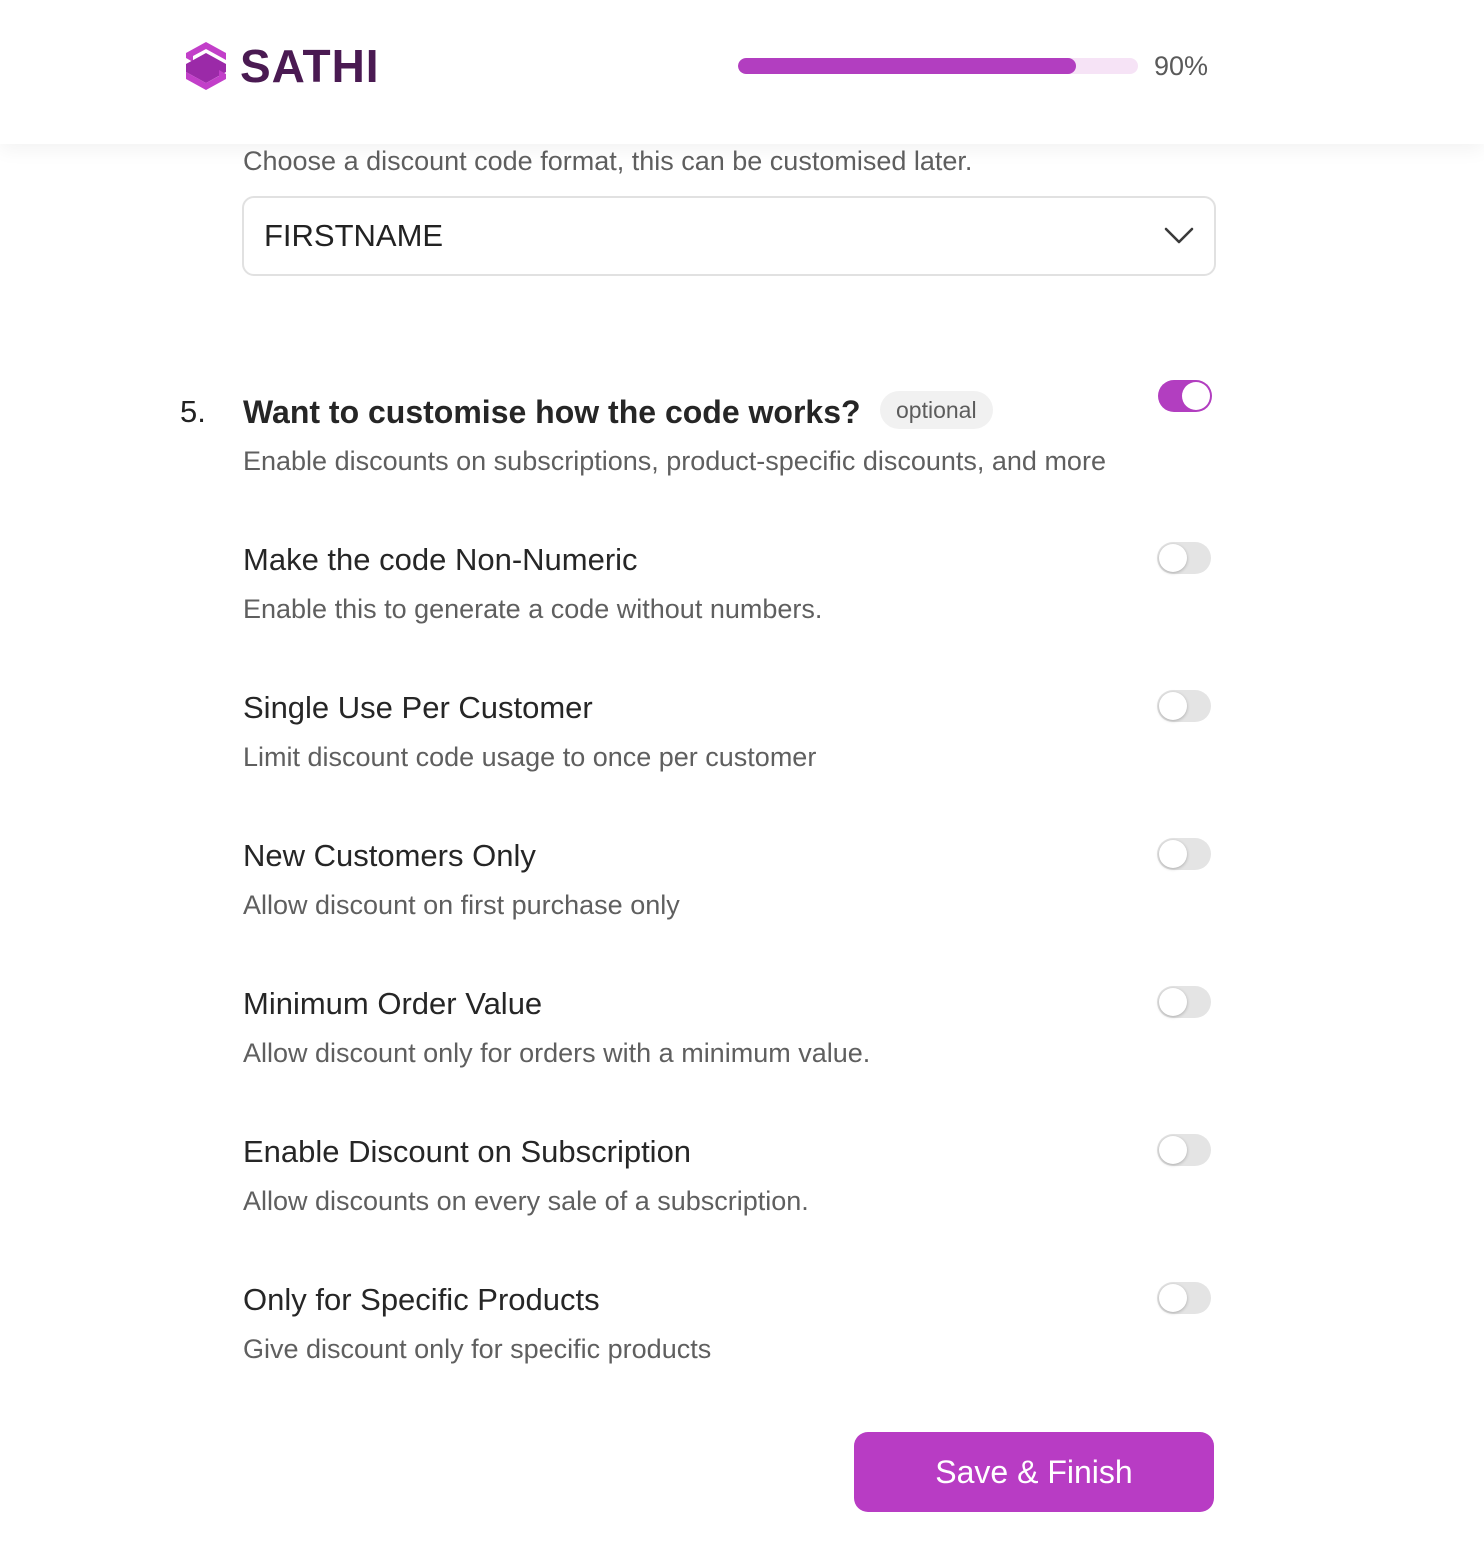 Image resolution: width=1484 pixels, height=1568 pixels. I want to click on non-numeric-toggle, so click(1184, 558).